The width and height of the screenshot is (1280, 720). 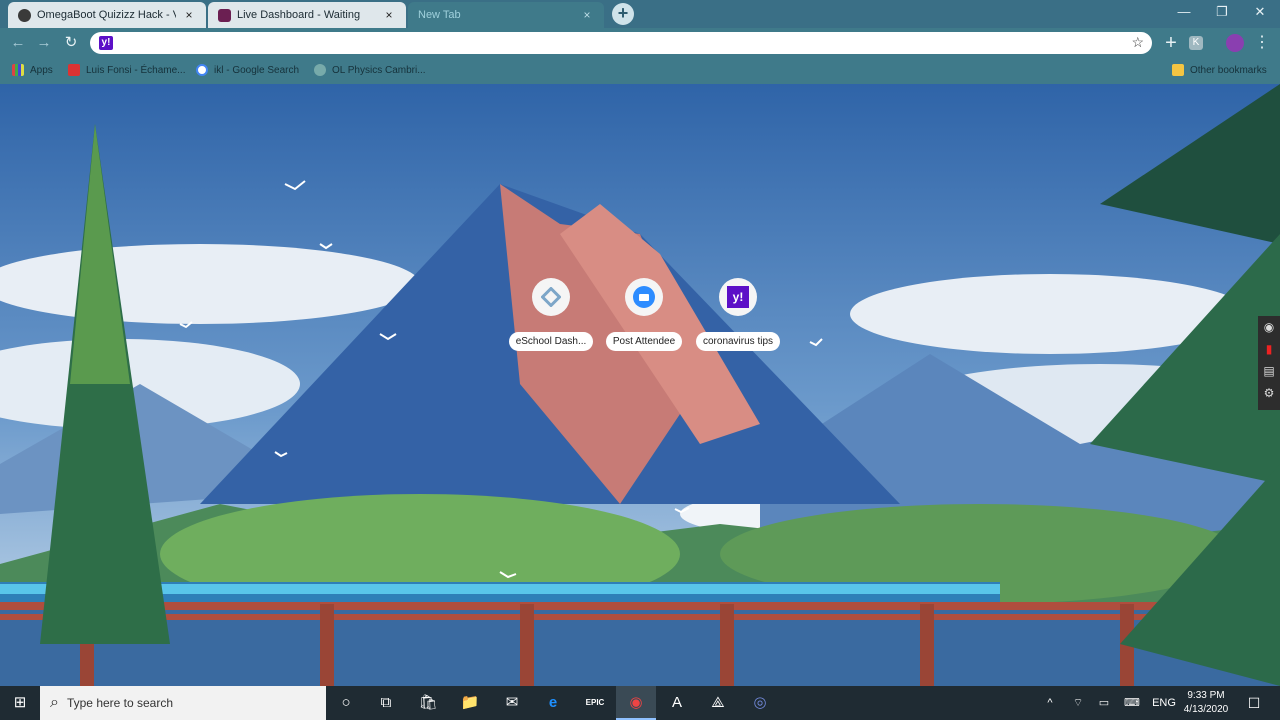 I want to click on store-icon: 🛍, so click(x=428, y=703).